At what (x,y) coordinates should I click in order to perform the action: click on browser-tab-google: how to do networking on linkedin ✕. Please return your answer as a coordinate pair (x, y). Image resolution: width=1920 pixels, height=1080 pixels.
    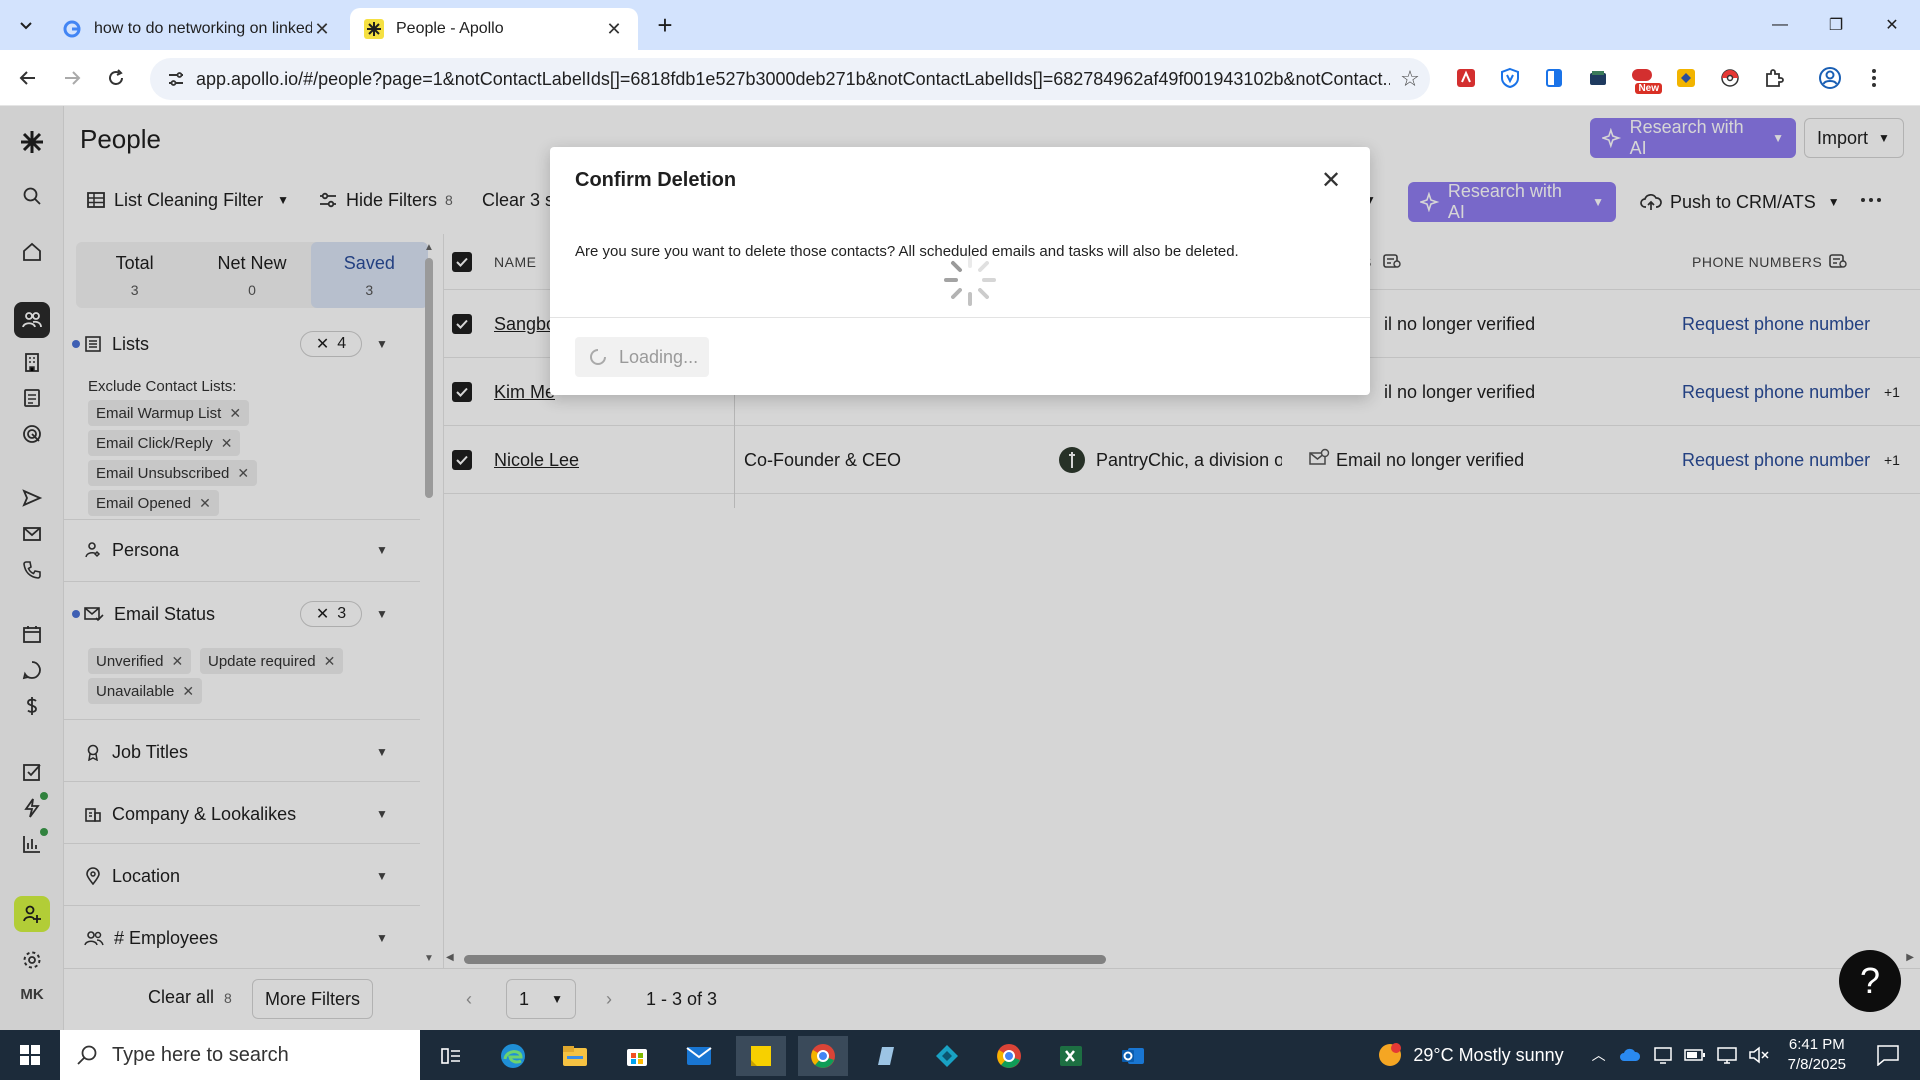
    Looking at the image, I should click on (197, 29).